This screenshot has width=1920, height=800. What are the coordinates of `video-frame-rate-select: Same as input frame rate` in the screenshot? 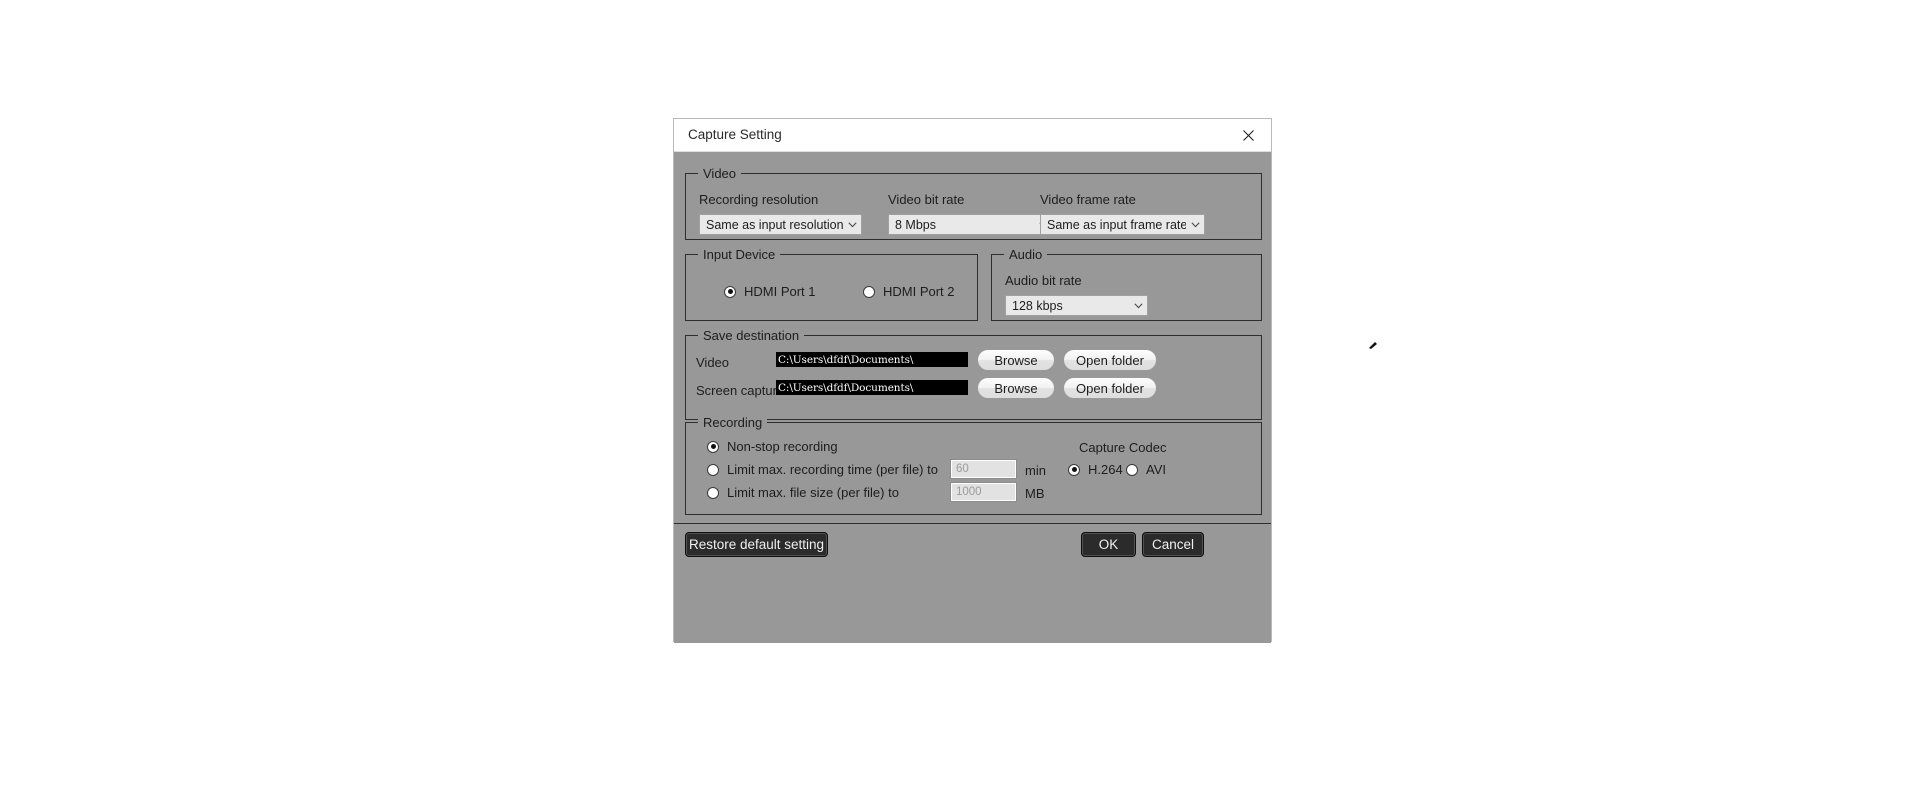 It's located at (1122, 224).